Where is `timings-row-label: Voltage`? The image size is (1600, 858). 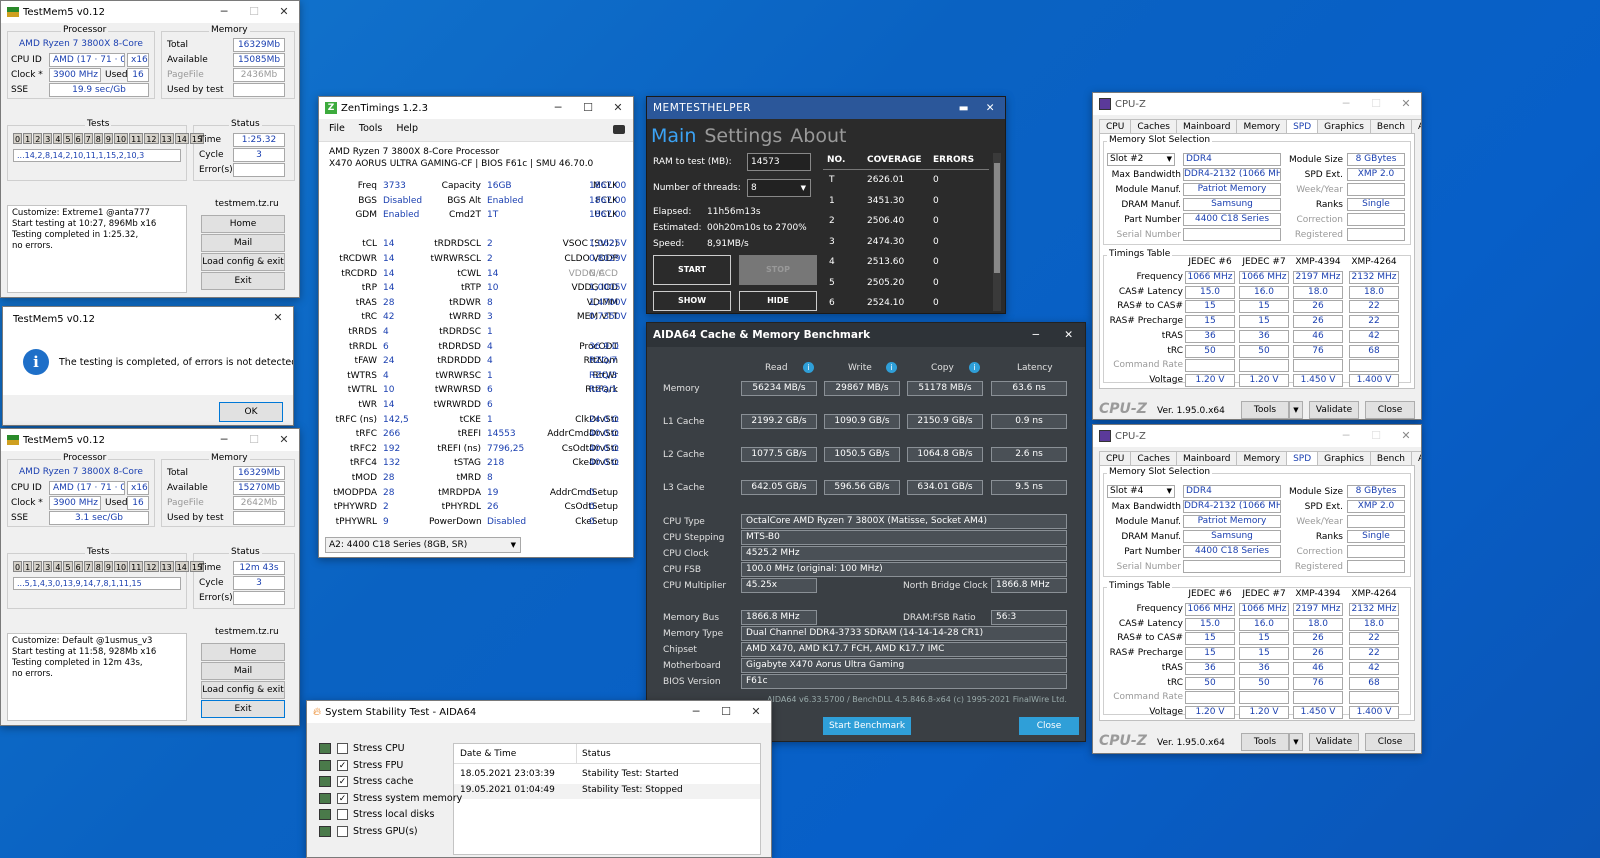
timings-row-label: Voltage is located at coordinates (1166, 379).